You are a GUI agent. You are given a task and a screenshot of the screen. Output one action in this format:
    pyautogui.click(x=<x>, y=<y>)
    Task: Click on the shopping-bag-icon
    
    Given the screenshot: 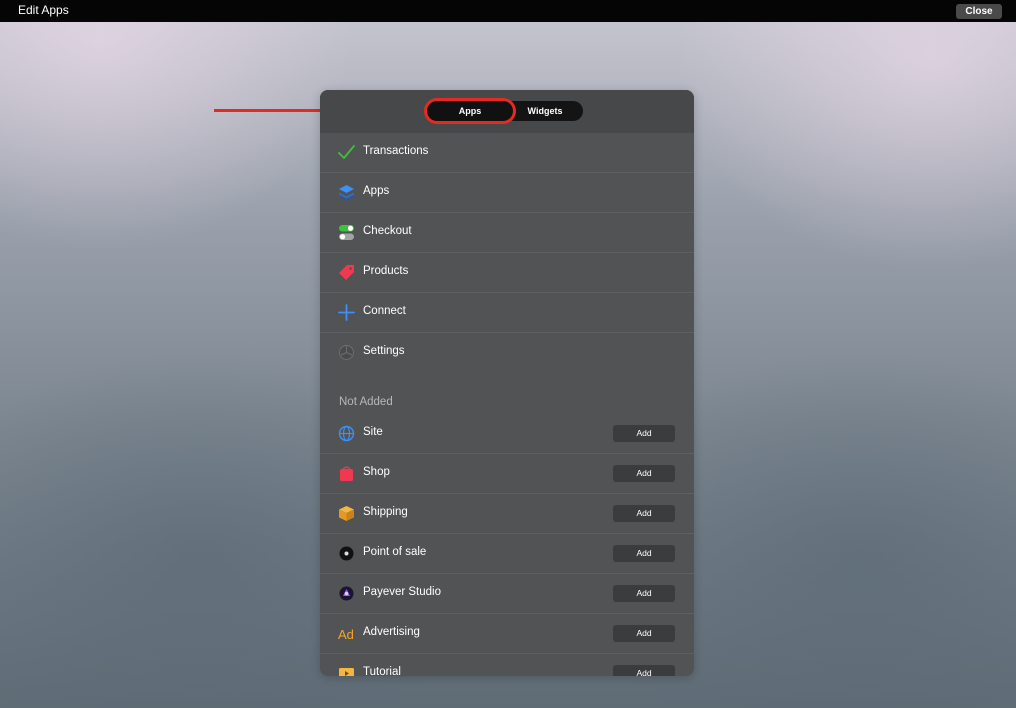 What is the action you would take?
    pyautogui.click(x=346, y=473)
    